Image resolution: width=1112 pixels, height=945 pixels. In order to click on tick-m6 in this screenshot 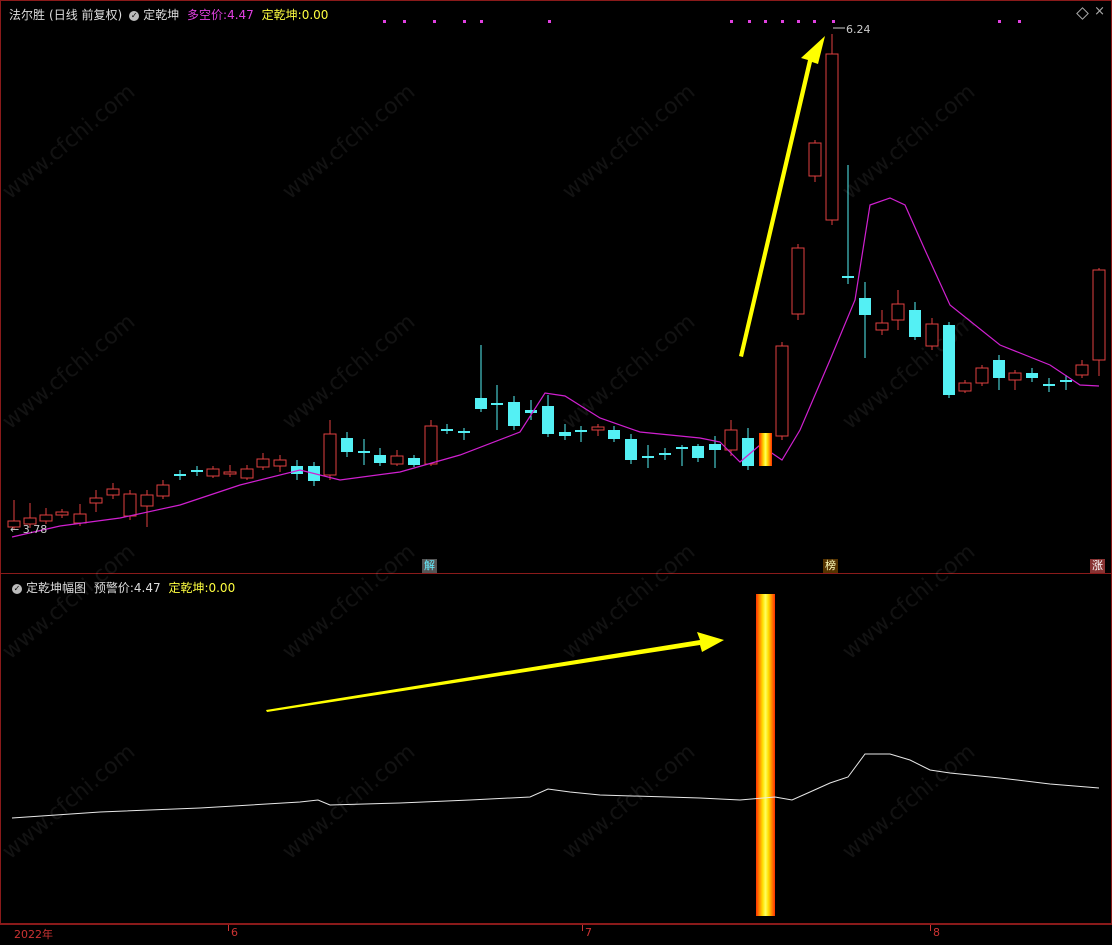, I will do `click(228, 928)`.